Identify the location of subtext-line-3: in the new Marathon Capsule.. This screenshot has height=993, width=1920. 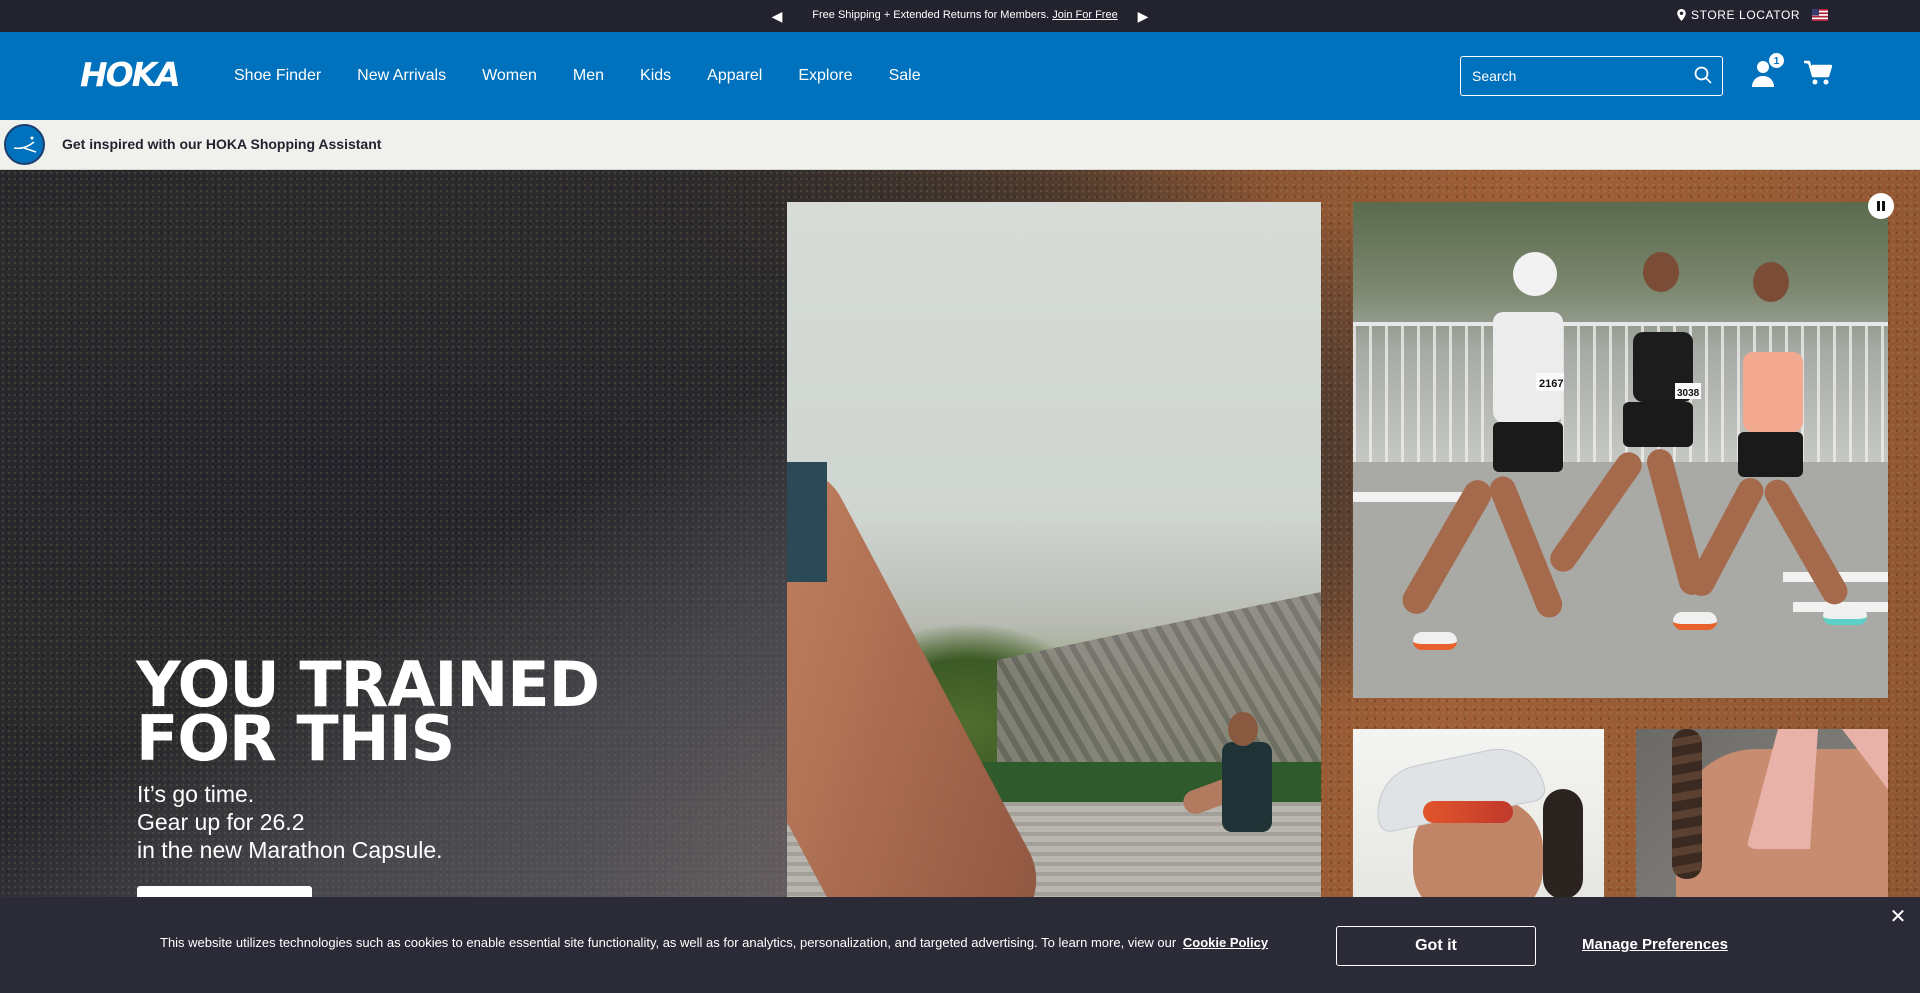
(290, 850).